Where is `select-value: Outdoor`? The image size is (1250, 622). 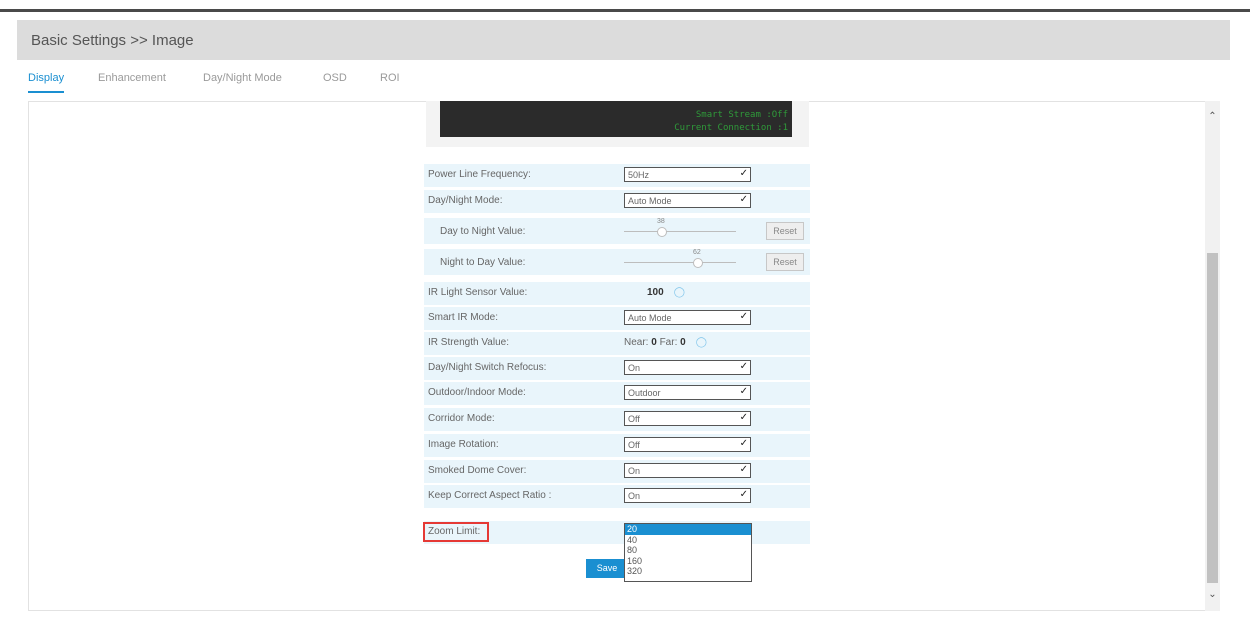 select-value: Outdoor is located at coordinates (644, 393).